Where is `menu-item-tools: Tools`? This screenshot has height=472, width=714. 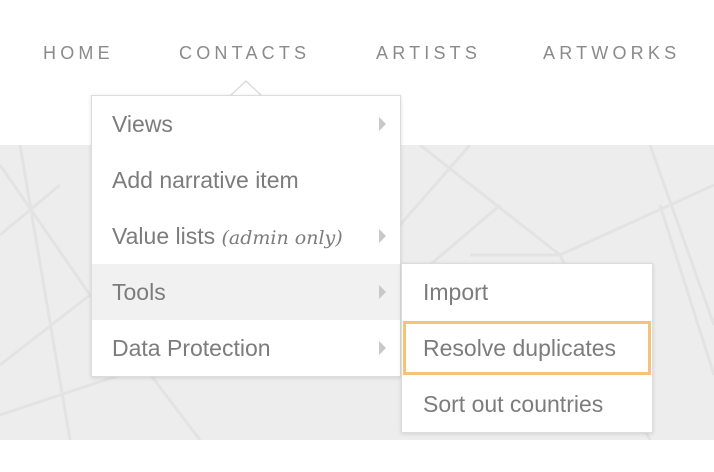 menu-item-tools: Tools is located at coordinates (246, 292).